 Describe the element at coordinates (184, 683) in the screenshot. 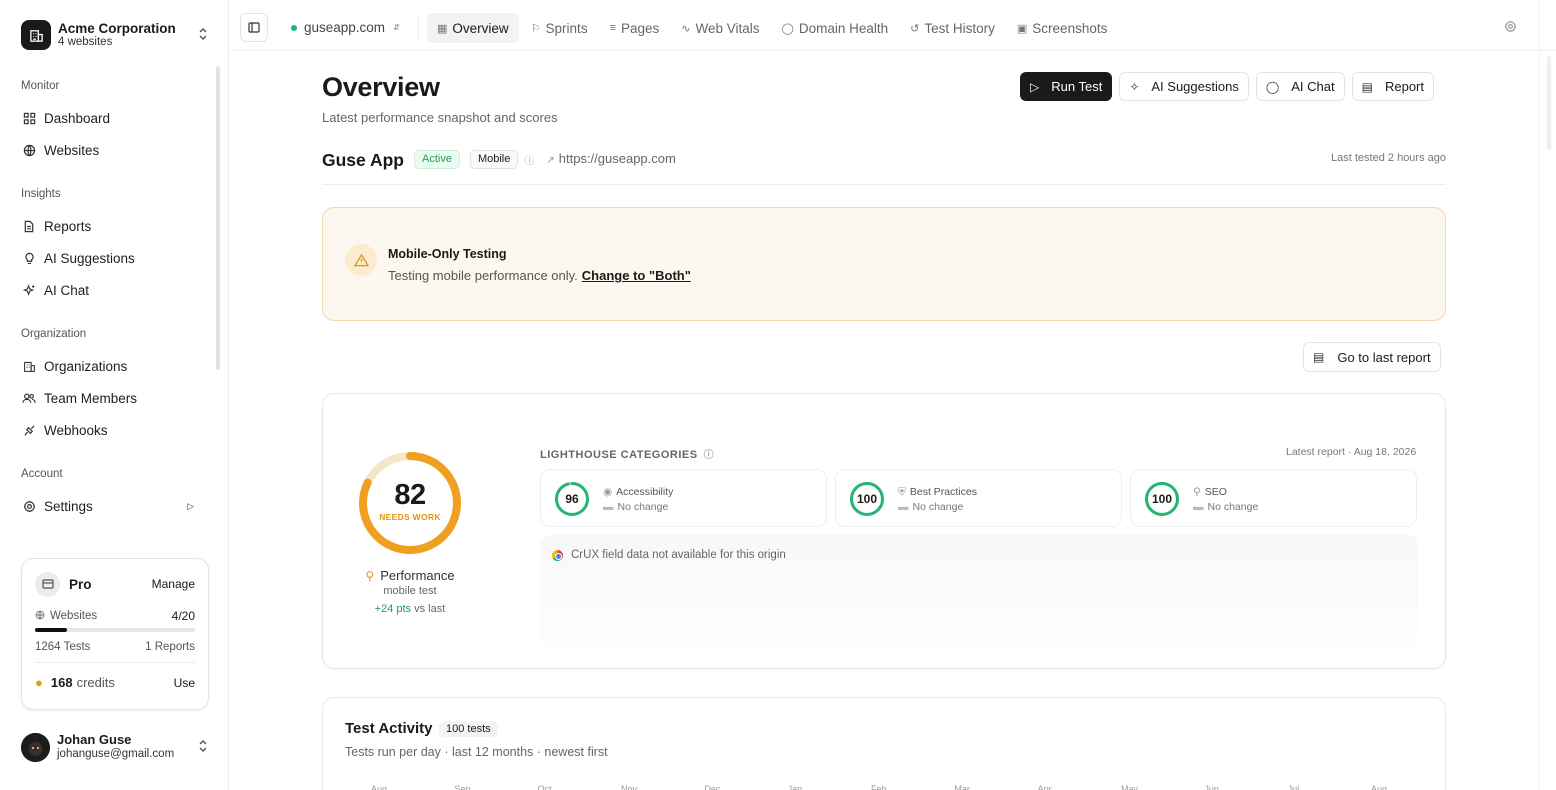

I see `use-credits-button: Use` at that location.